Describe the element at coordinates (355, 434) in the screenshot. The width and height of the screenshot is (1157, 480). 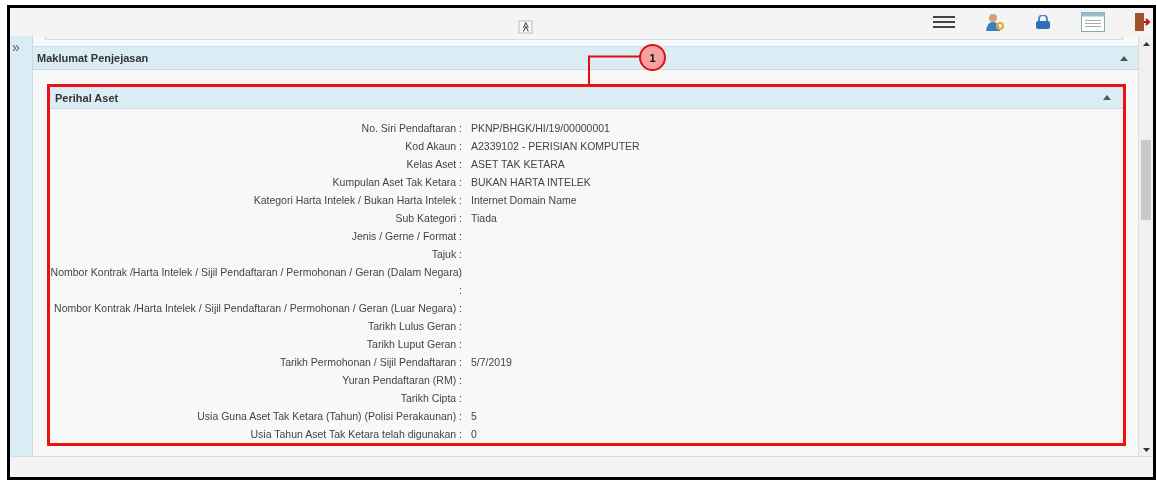
I see `field-label: Usia Tahun Aset Tak Ketara telah digunakan :` at that location.